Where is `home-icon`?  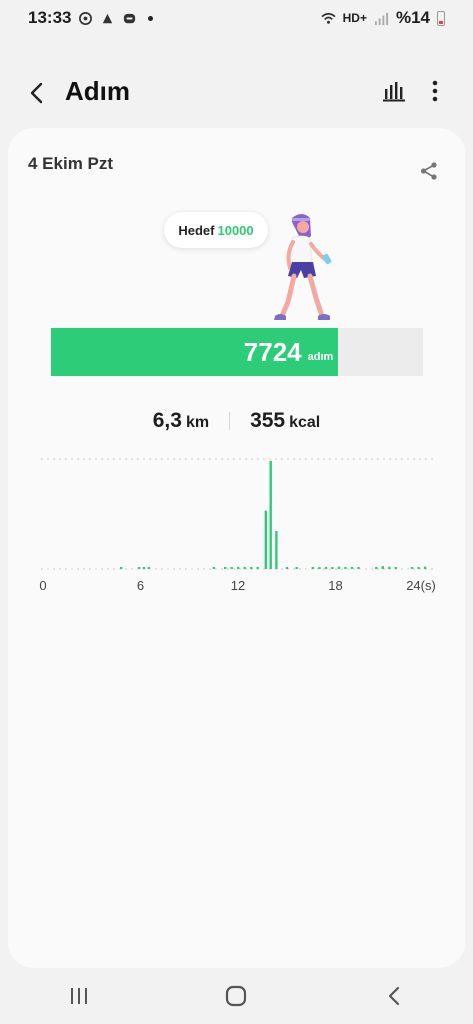
home-icon is located at coordinates (236, 996).